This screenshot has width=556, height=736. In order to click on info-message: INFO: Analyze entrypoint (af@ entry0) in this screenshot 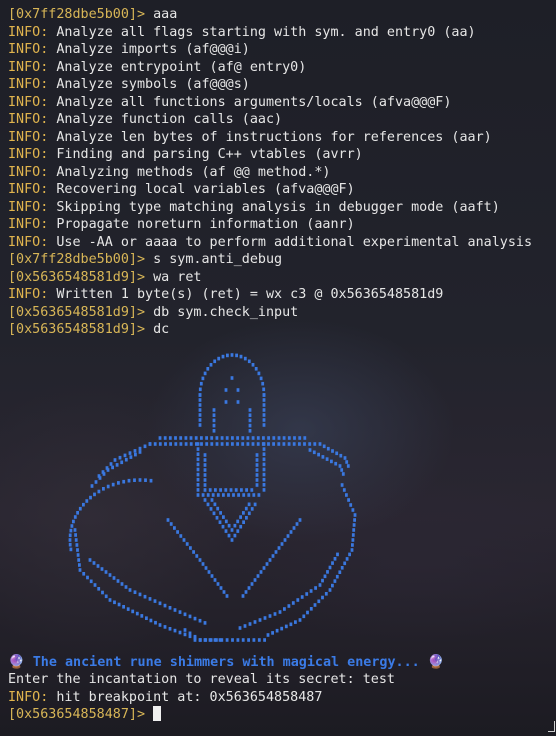, I will do `click(280, 68)`.